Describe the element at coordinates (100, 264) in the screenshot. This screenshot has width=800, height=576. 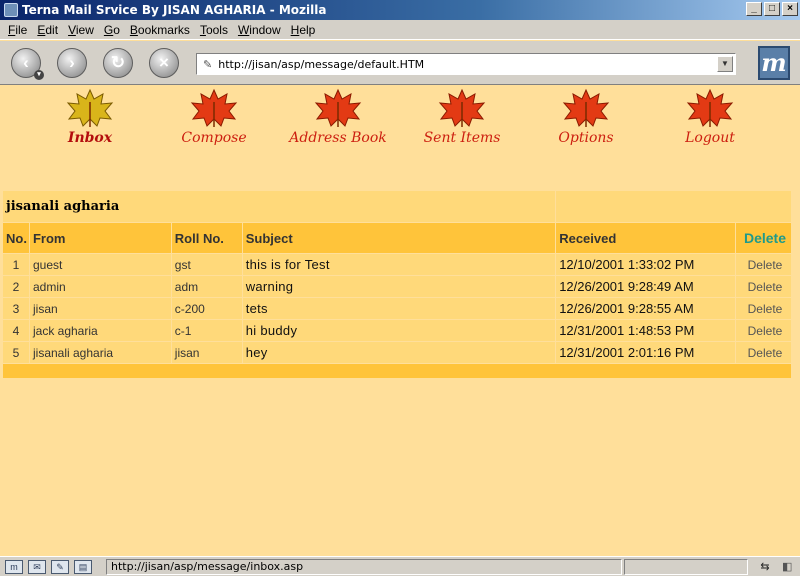
I see `message-from: guest` at that location.